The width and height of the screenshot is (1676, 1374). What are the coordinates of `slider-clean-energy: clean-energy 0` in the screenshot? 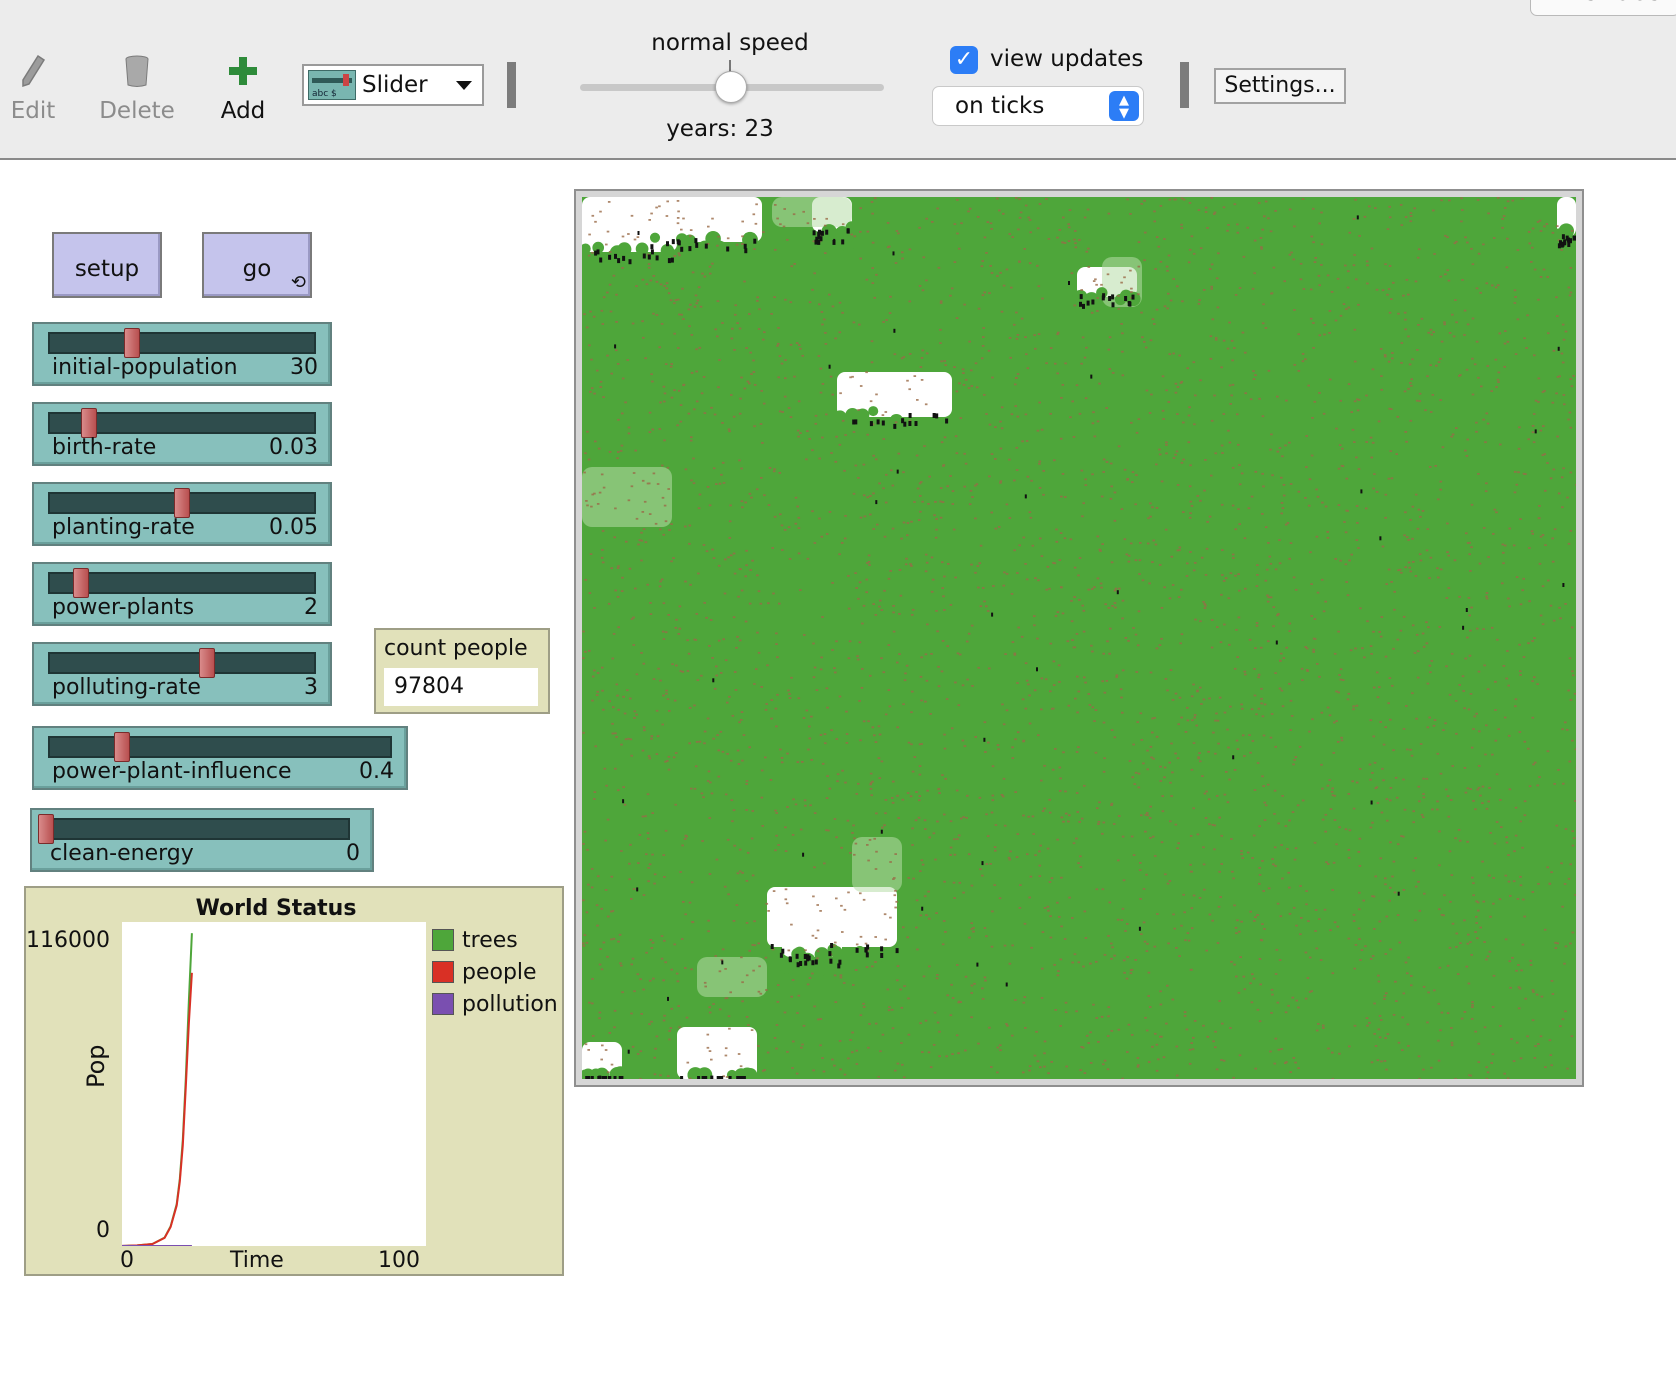 It's located at (202, 840).